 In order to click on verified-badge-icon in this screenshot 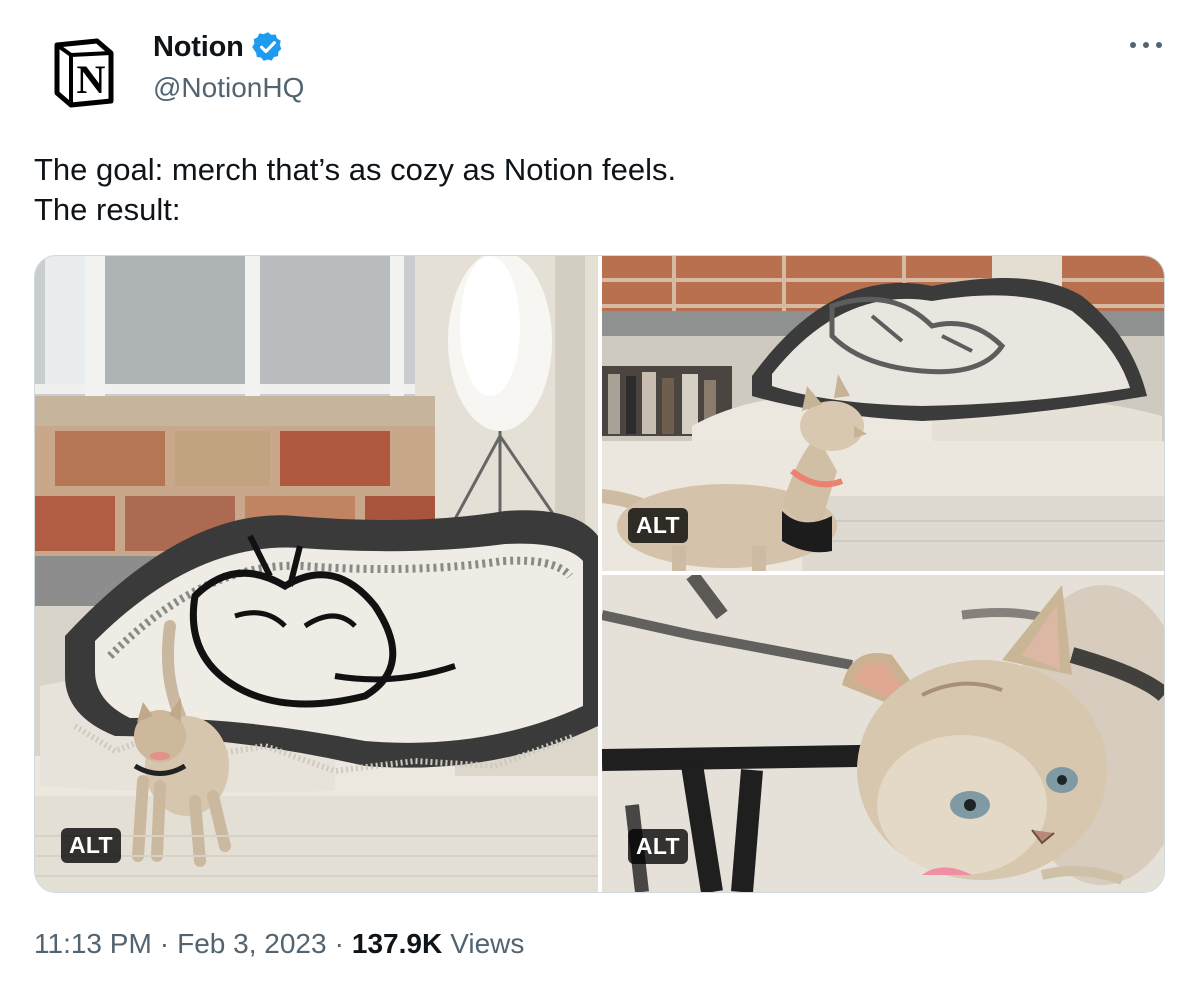, I will do `click(268, 47)`.